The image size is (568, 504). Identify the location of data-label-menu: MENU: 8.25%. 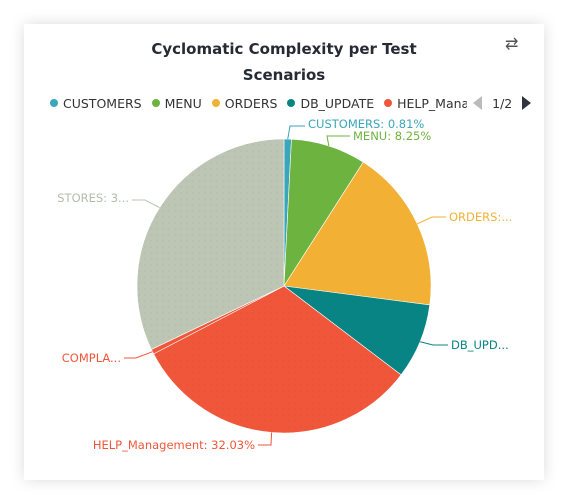
(392, 136).